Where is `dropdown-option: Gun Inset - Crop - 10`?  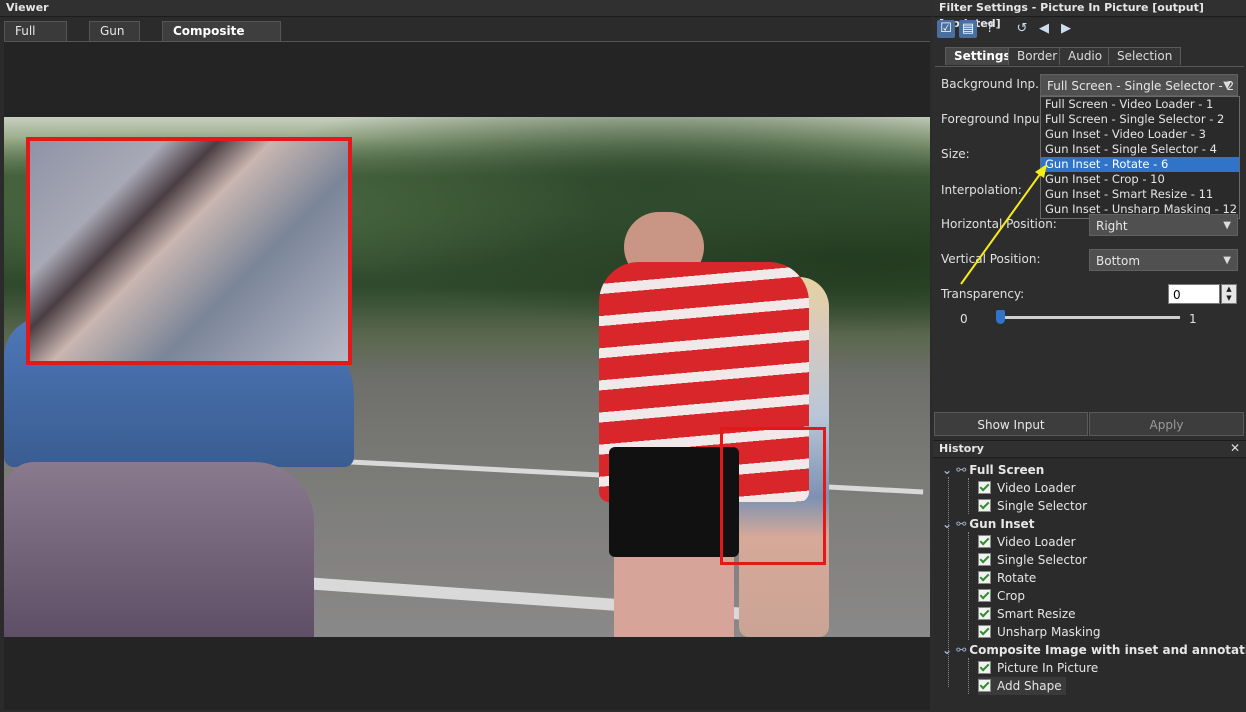
dropdown-option: Gun Inset - Crop - 10 is located at coordinates (1140, 179).